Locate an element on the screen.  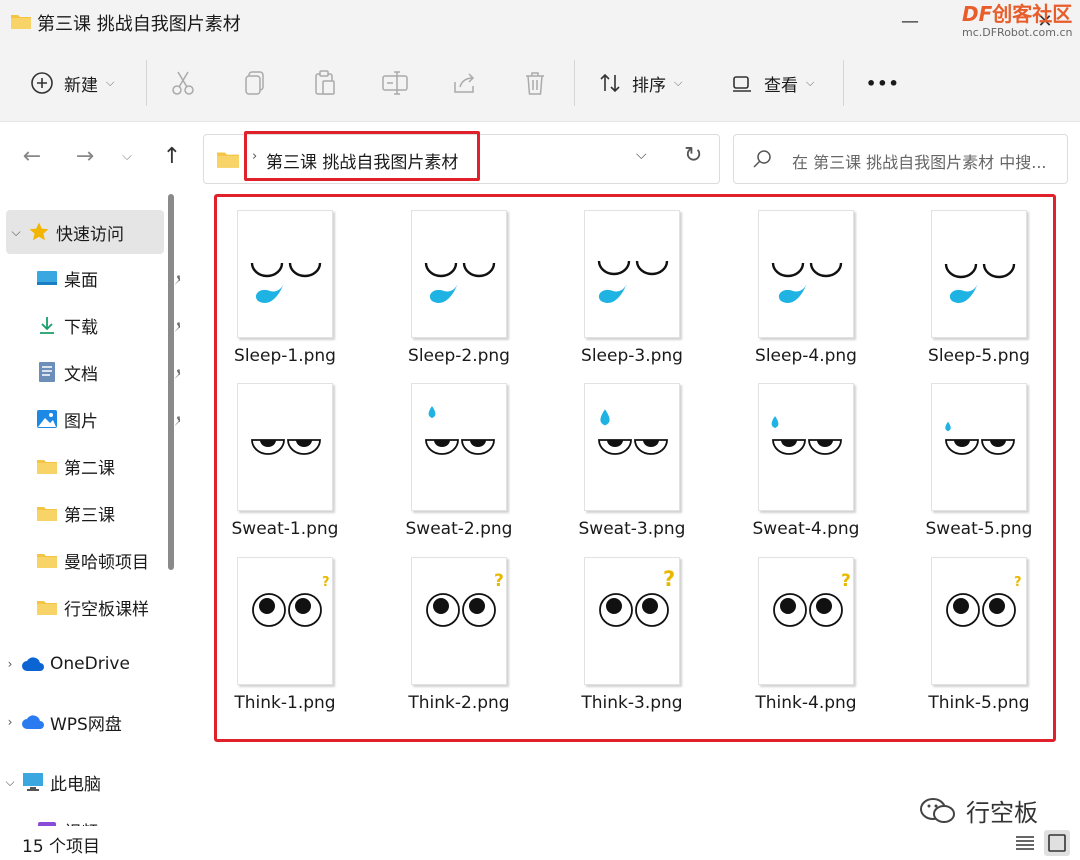
sort-icon is located at coordinates (610, 83).